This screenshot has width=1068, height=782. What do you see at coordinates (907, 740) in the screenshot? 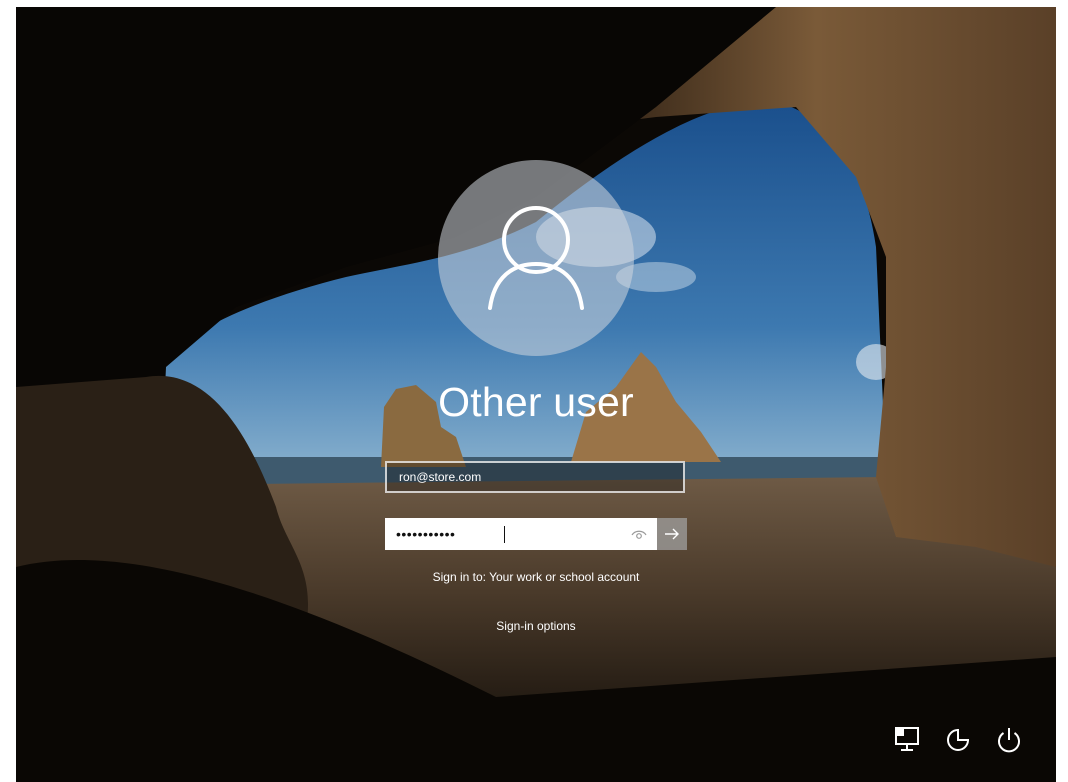
I see `network-icon` at bounding box center [907, 740].